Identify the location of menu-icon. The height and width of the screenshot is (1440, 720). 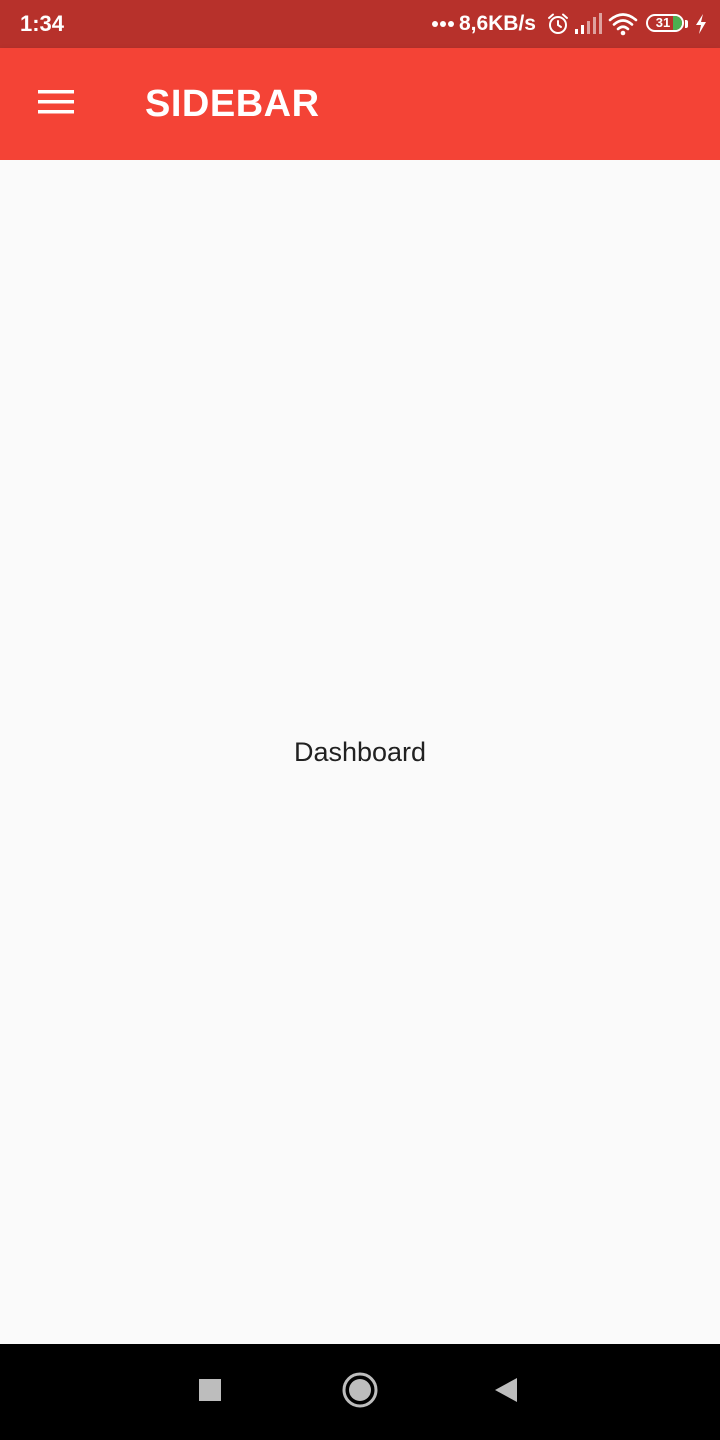
(56, 104).